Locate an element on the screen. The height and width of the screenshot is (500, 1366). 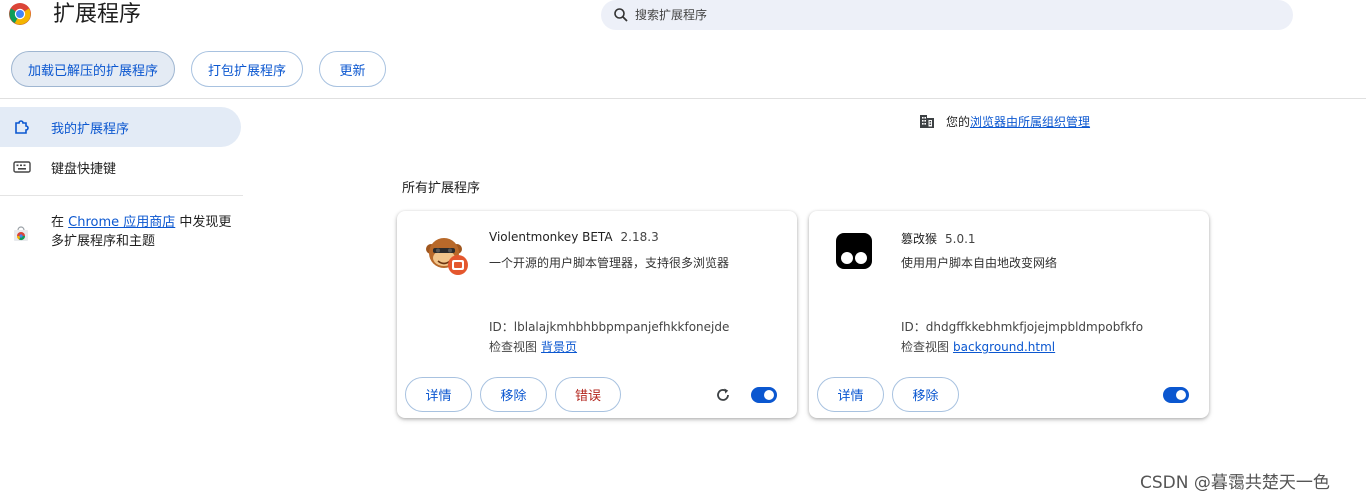
tampermonkey-icon is located at coordinates (854, 251).